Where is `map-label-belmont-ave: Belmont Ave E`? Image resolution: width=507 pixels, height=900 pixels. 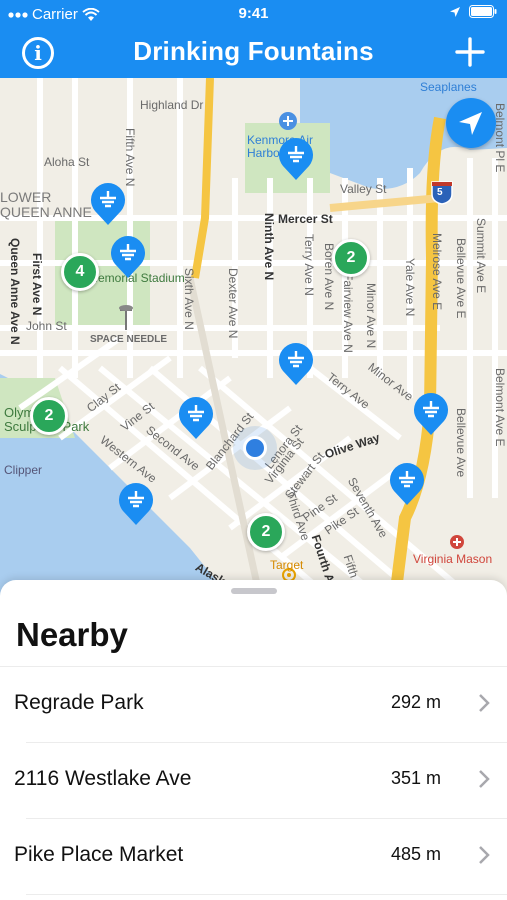
map-label-belmont-ave: Belmont Ave E is located at coordinates (500, 407).